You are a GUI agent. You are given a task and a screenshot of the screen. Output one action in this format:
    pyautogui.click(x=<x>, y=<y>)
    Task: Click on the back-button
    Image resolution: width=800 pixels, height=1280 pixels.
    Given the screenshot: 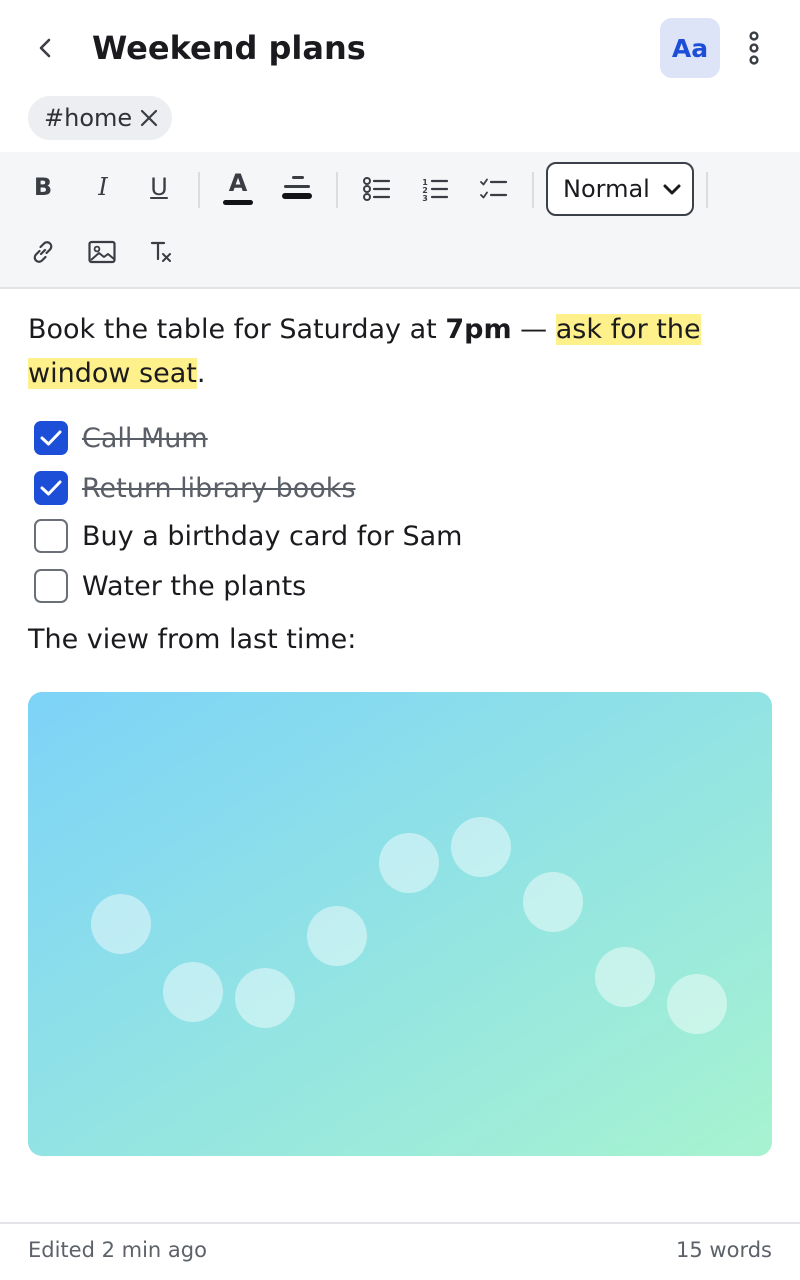 What is the action you would take?
    pyautogui.click(x=46, y=48)
    